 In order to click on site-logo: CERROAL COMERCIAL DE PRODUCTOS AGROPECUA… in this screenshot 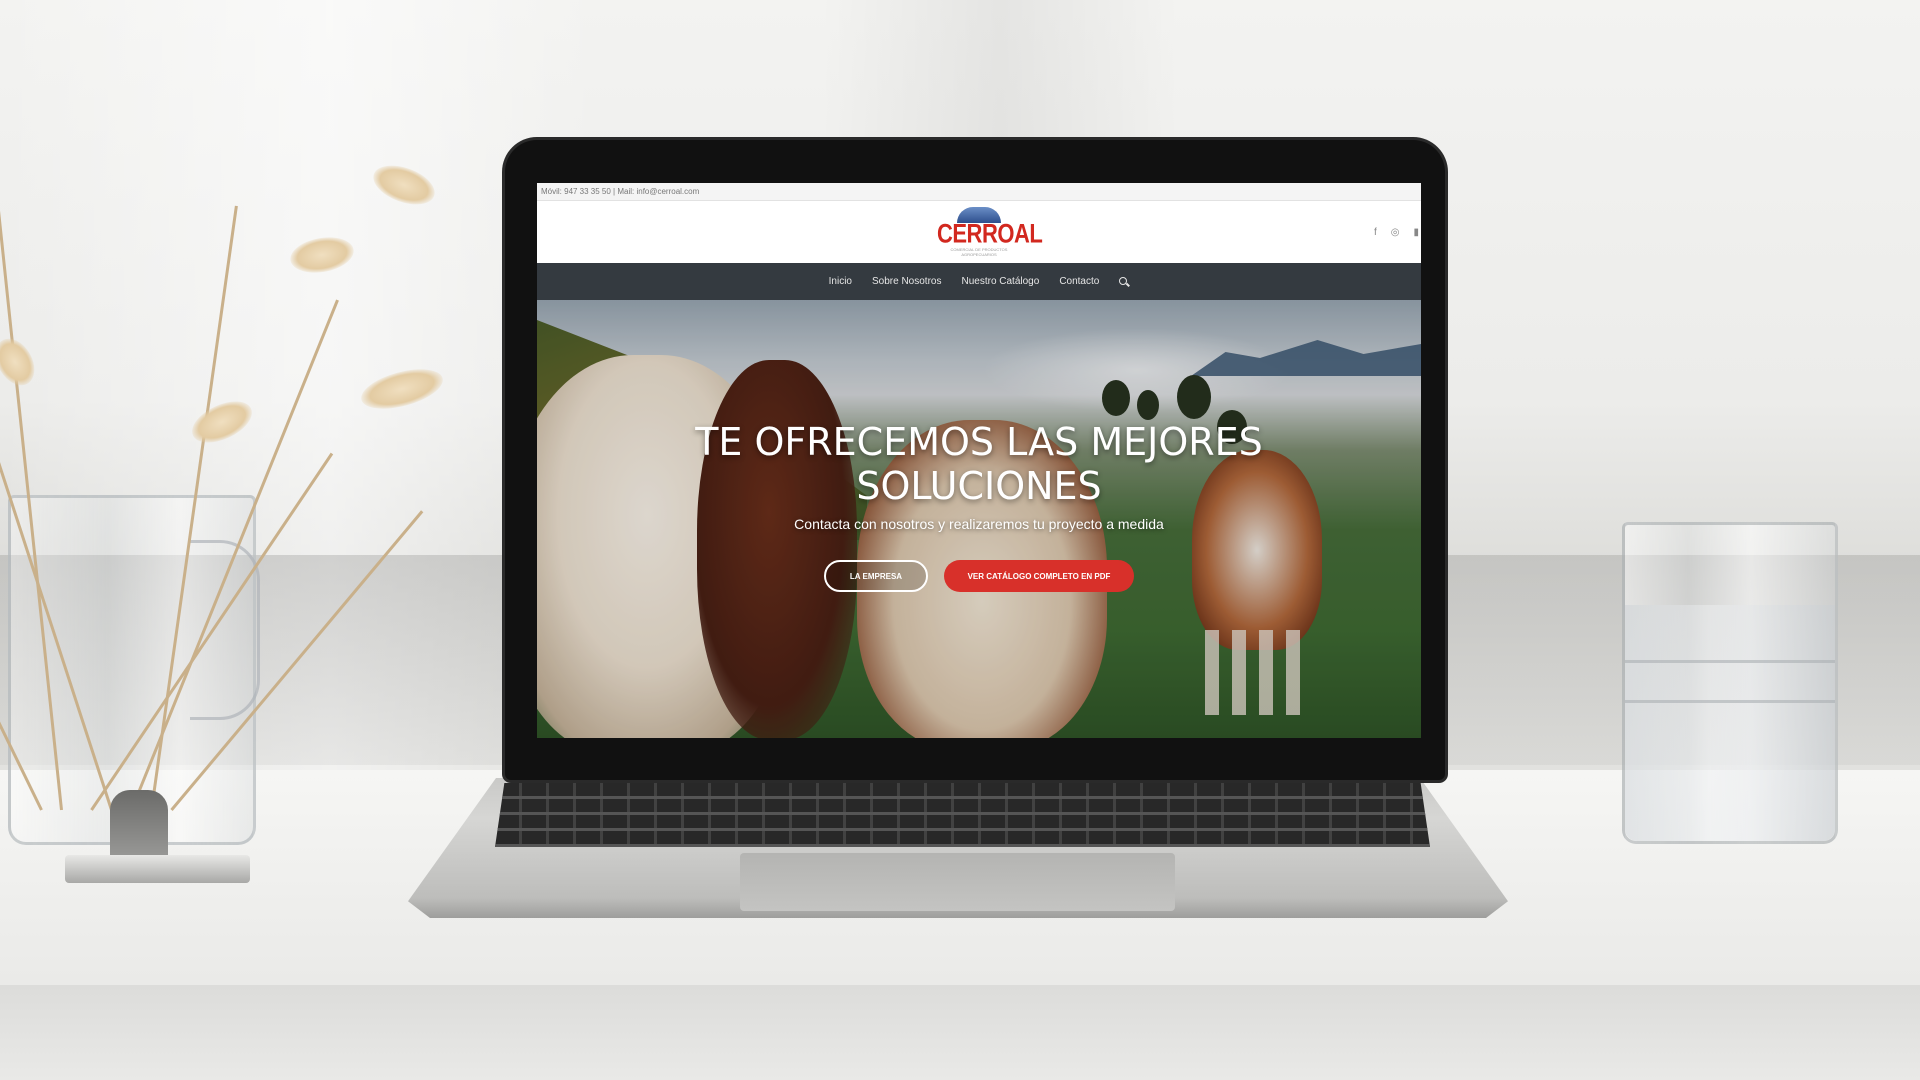, I will do `click(990, 232)`.